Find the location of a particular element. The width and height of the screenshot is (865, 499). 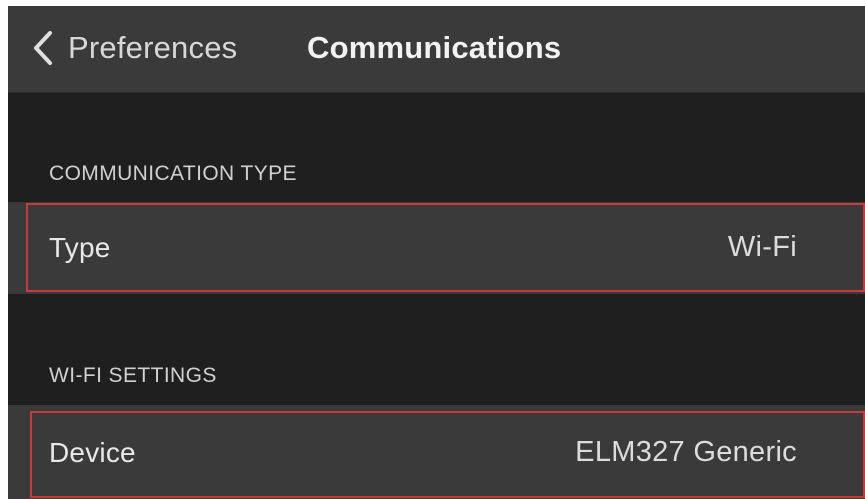

chevron-left-icon is located at coordinates (43, 48).